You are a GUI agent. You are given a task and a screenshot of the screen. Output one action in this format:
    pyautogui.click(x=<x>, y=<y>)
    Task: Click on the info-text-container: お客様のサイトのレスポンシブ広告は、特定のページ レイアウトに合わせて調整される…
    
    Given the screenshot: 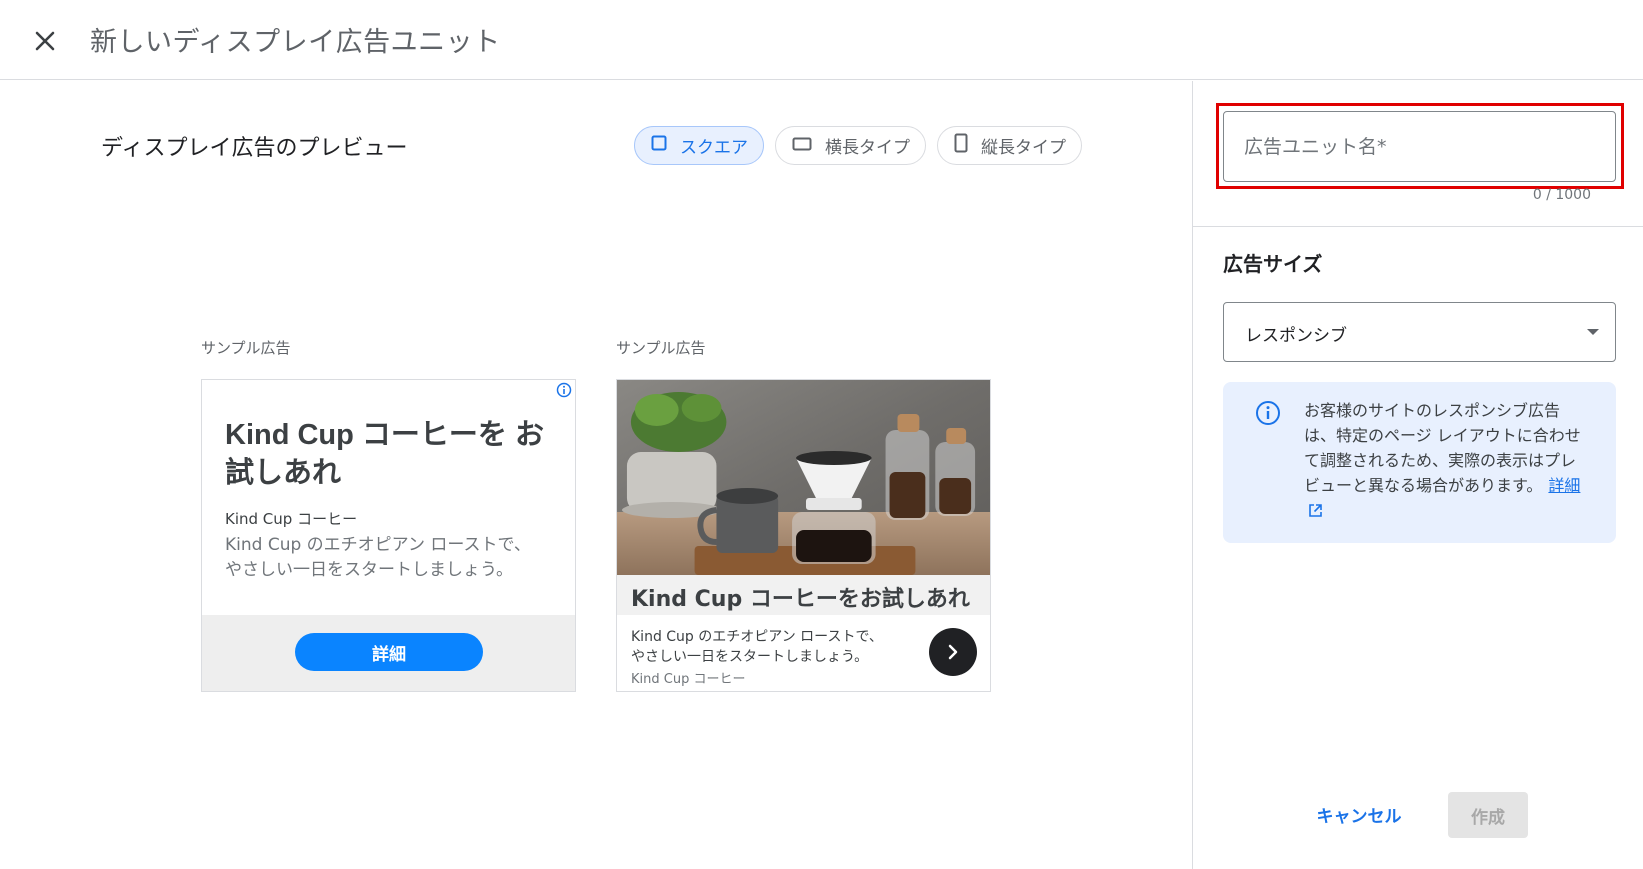 What is the action you would take?
    pyautogui.click(x=1444, y=461)
    